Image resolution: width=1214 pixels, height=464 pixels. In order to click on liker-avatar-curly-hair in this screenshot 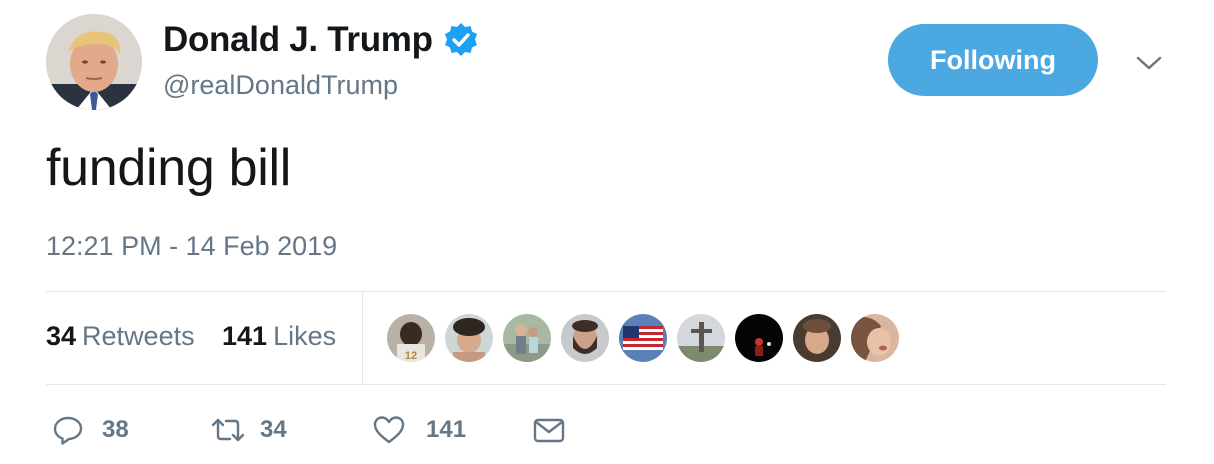, I will do `click(469, 338)`.